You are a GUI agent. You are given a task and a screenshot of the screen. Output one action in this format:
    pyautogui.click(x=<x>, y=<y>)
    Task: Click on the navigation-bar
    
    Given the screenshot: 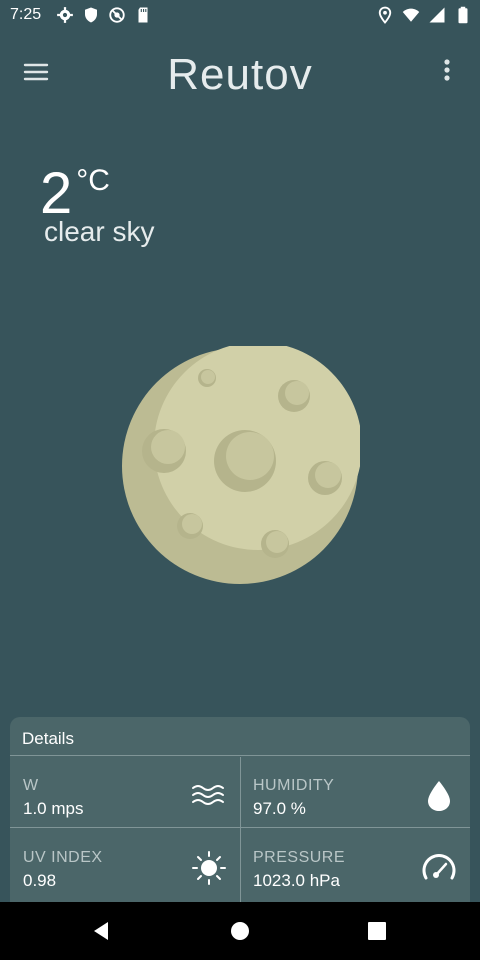 What is the action you would take?
    pyautogui.click(x=240, y=931)
    